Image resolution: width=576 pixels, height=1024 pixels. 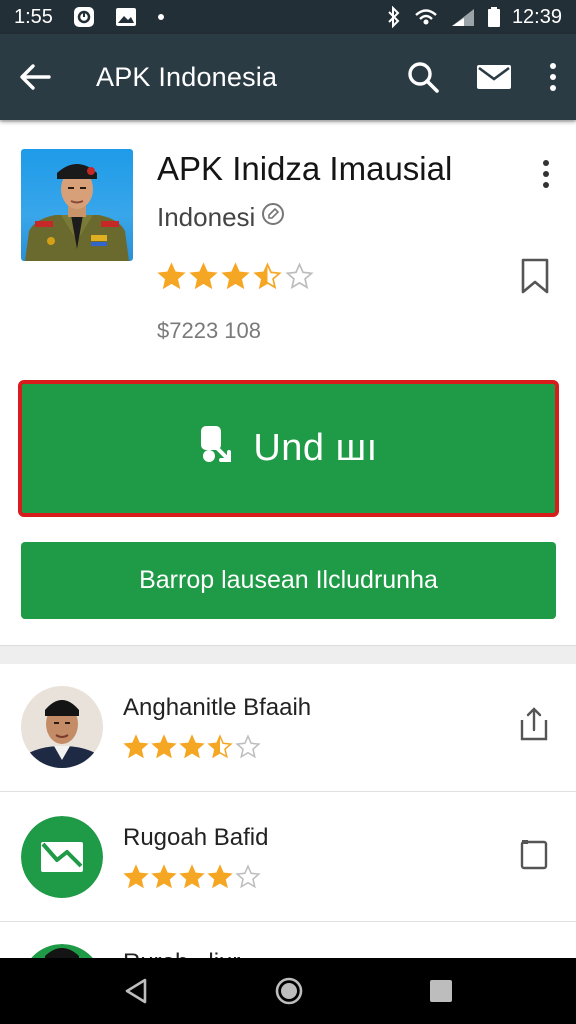 I want to click on nav-home-icon, so click(x=289, y=991).